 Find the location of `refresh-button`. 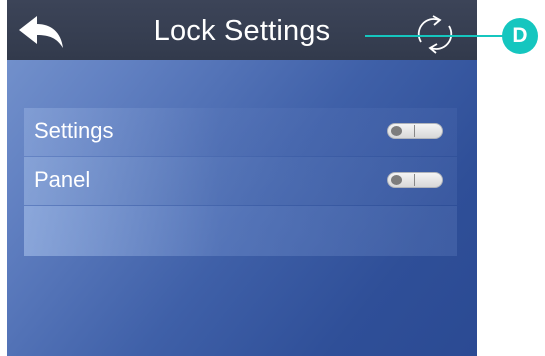

refresh-button is located at coordinates (434, 33).